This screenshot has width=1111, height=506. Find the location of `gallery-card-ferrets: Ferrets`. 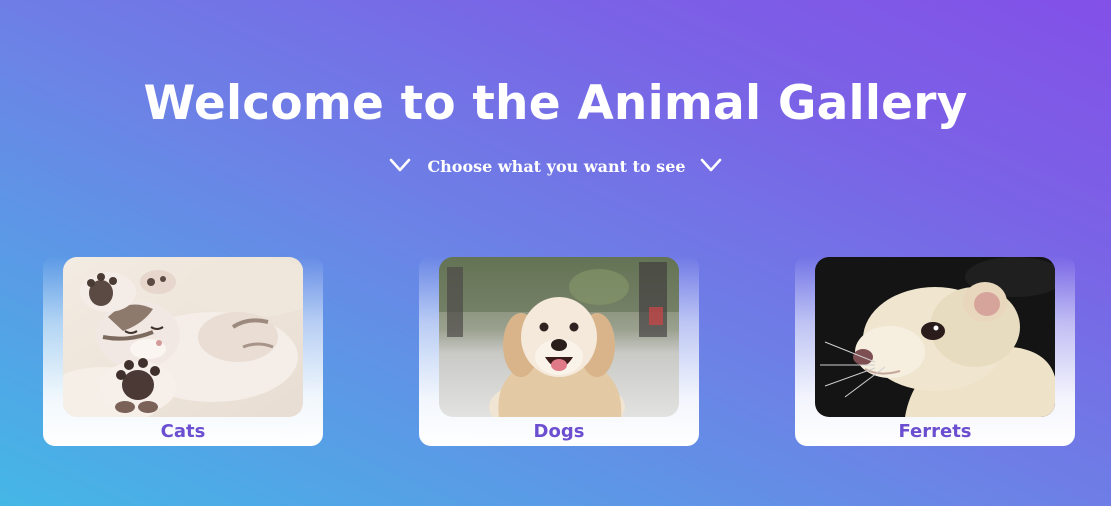

gallery-card-ferrets: Ferrets is located at coordinates (935, 351).